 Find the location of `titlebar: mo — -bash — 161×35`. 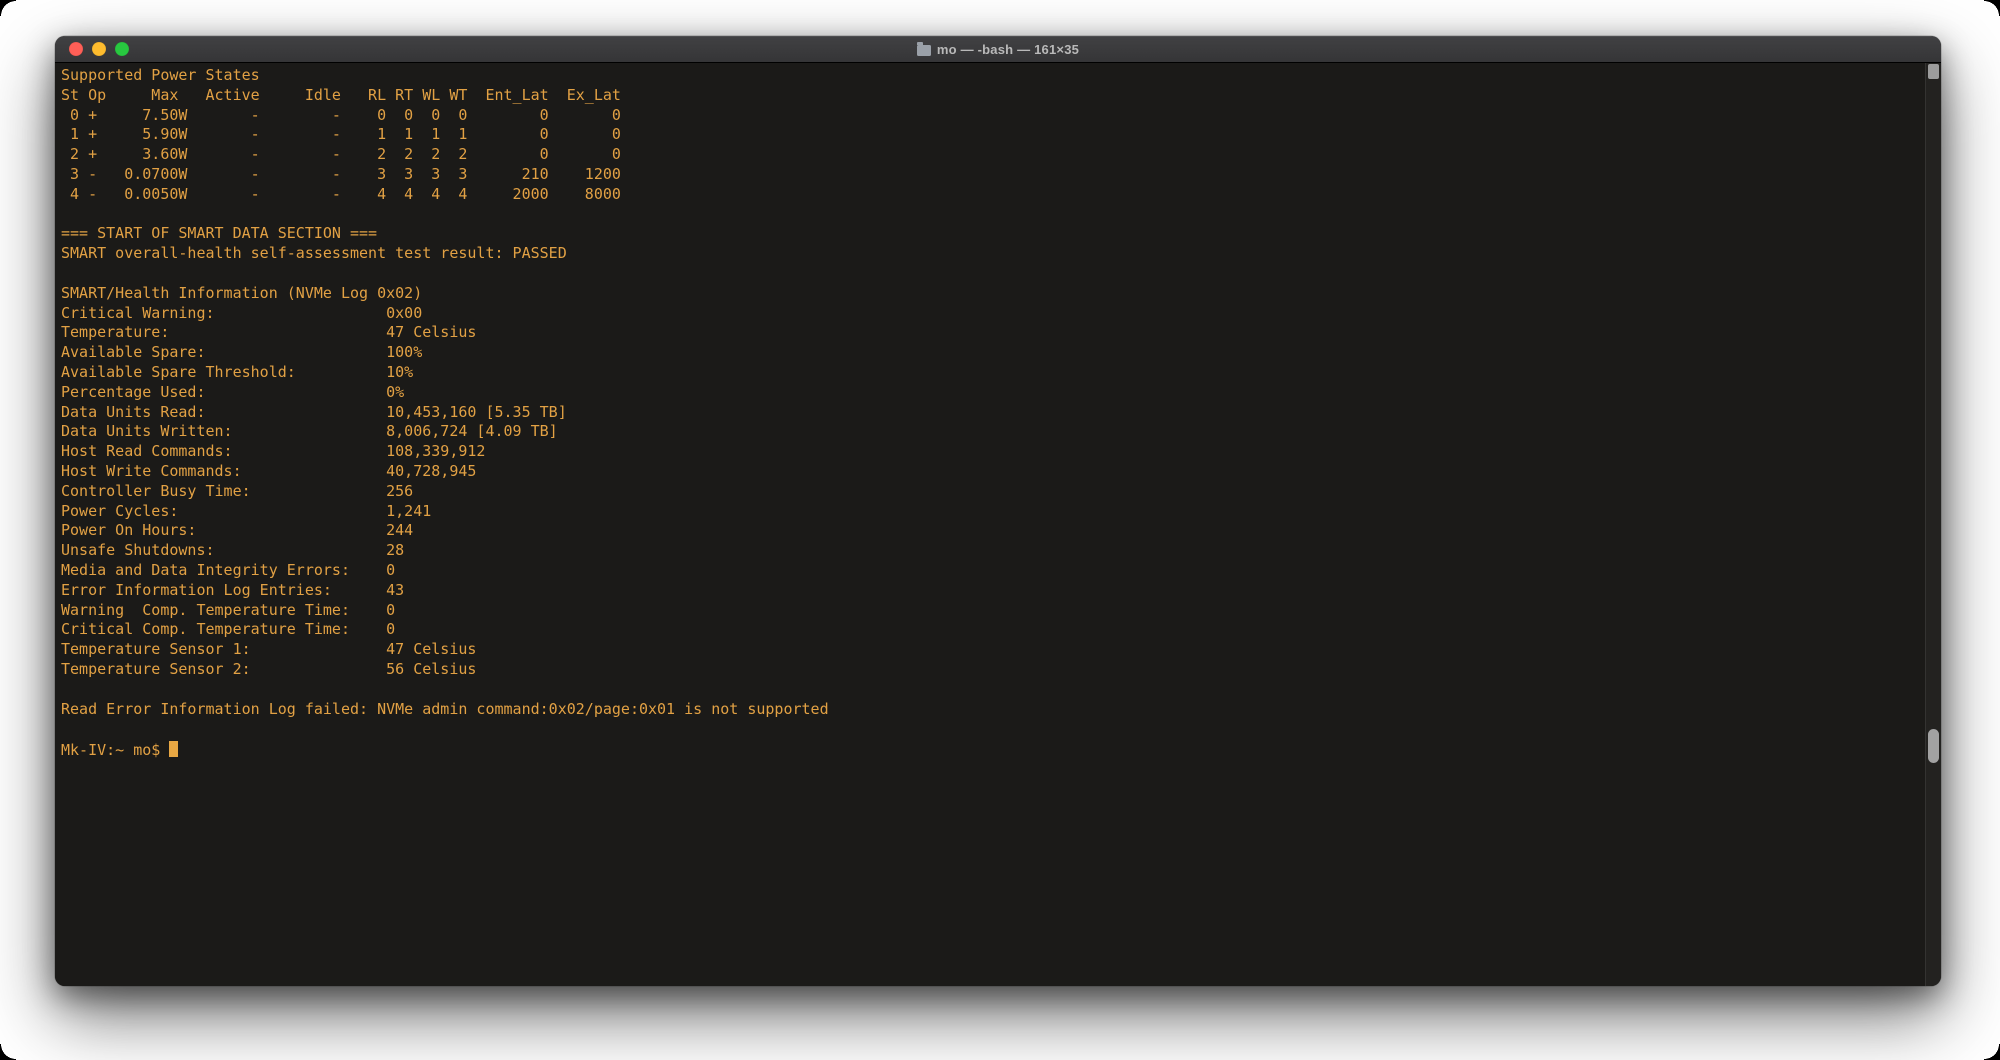

titlebar: mo — -bash — 161×35 is located at coordinates (998, 49).